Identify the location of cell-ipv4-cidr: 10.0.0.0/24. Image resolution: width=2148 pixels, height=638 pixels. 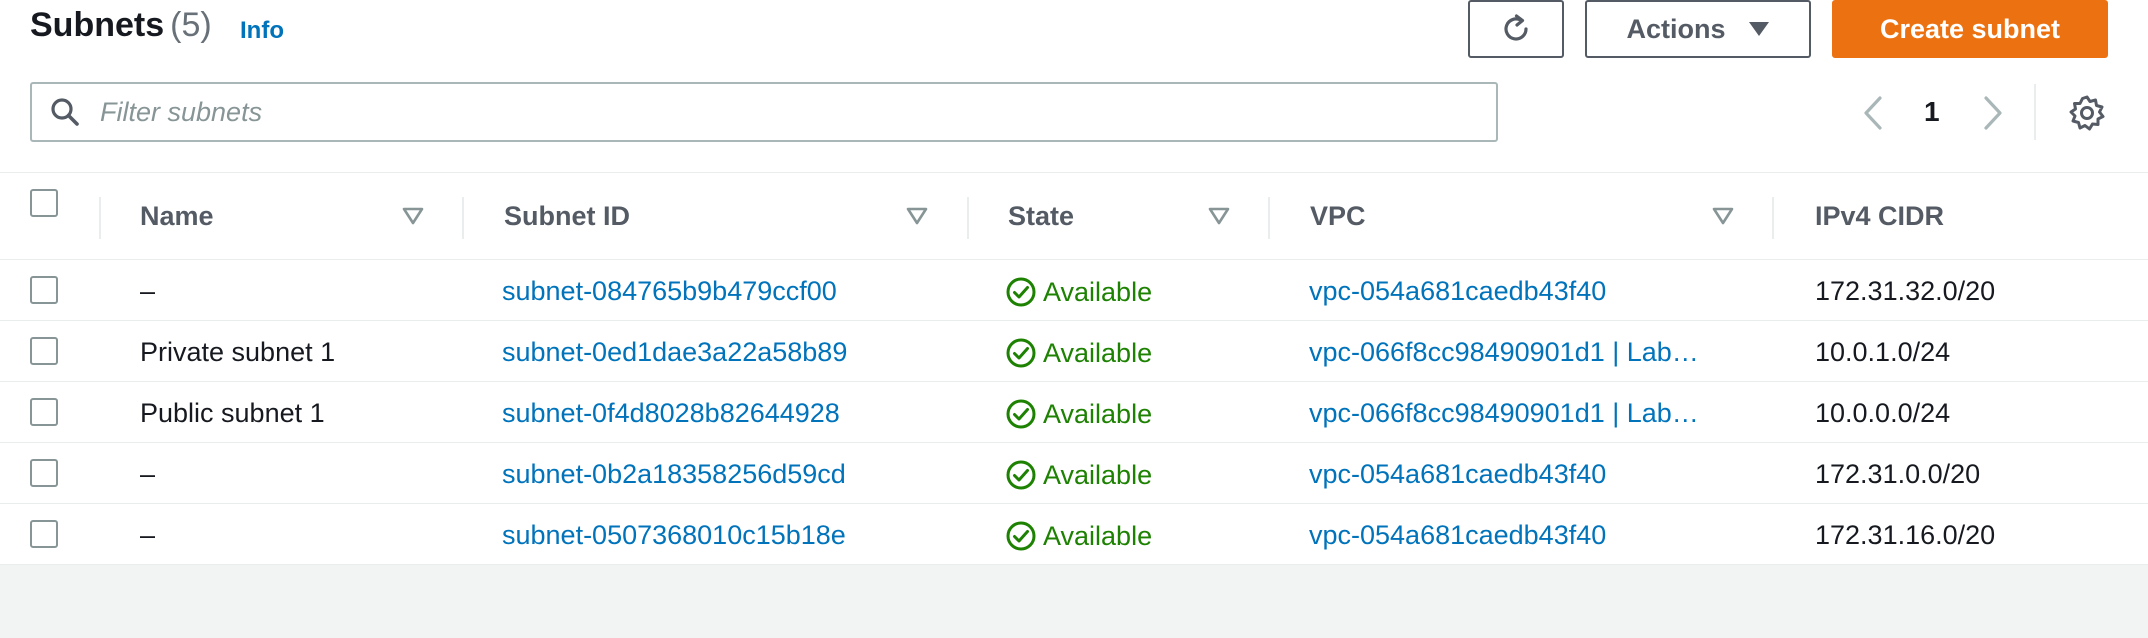
(1883, 413).